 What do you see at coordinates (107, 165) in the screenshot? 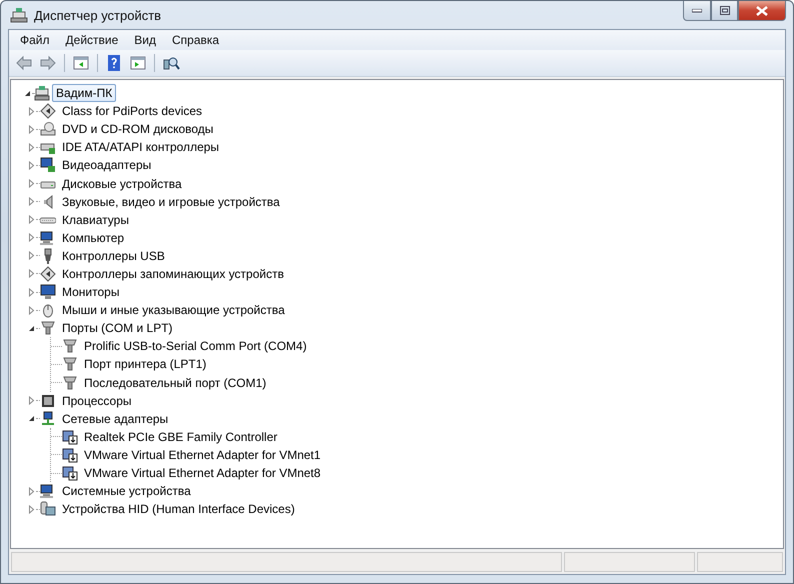
I see `tree-item: Видеоадаптеры` at bounding box center [107, 165].